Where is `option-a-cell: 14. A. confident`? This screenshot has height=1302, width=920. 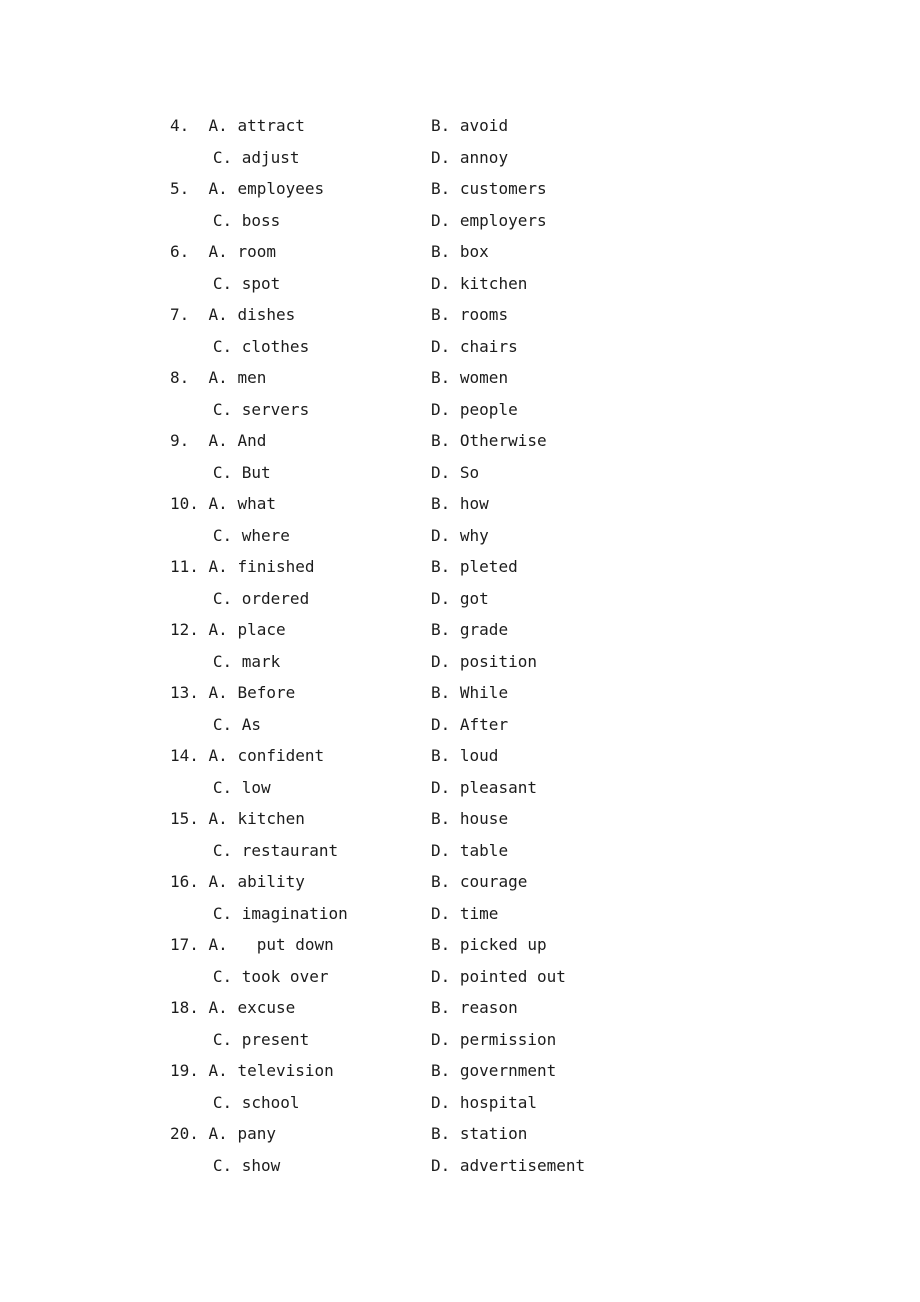
option-a-cell: 14. A. confident is located at coordinates (247, 756).